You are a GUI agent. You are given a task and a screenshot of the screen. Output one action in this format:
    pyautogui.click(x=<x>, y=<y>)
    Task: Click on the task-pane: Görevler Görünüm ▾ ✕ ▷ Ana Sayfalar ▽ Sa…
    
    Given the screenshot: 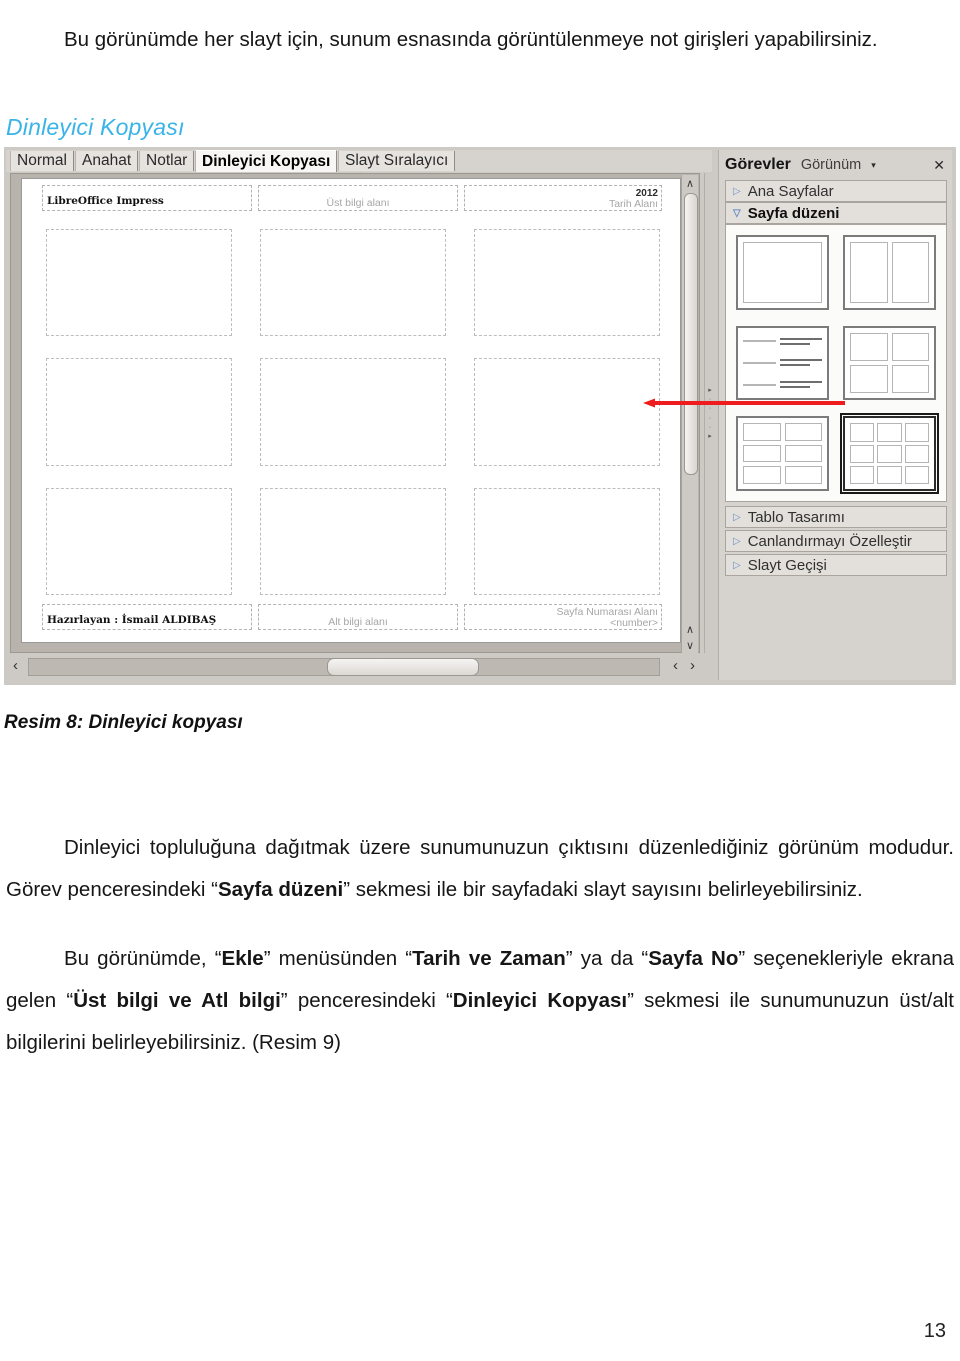 What is the action you would take?
    pyautogui.click(x=835, y=415)
    